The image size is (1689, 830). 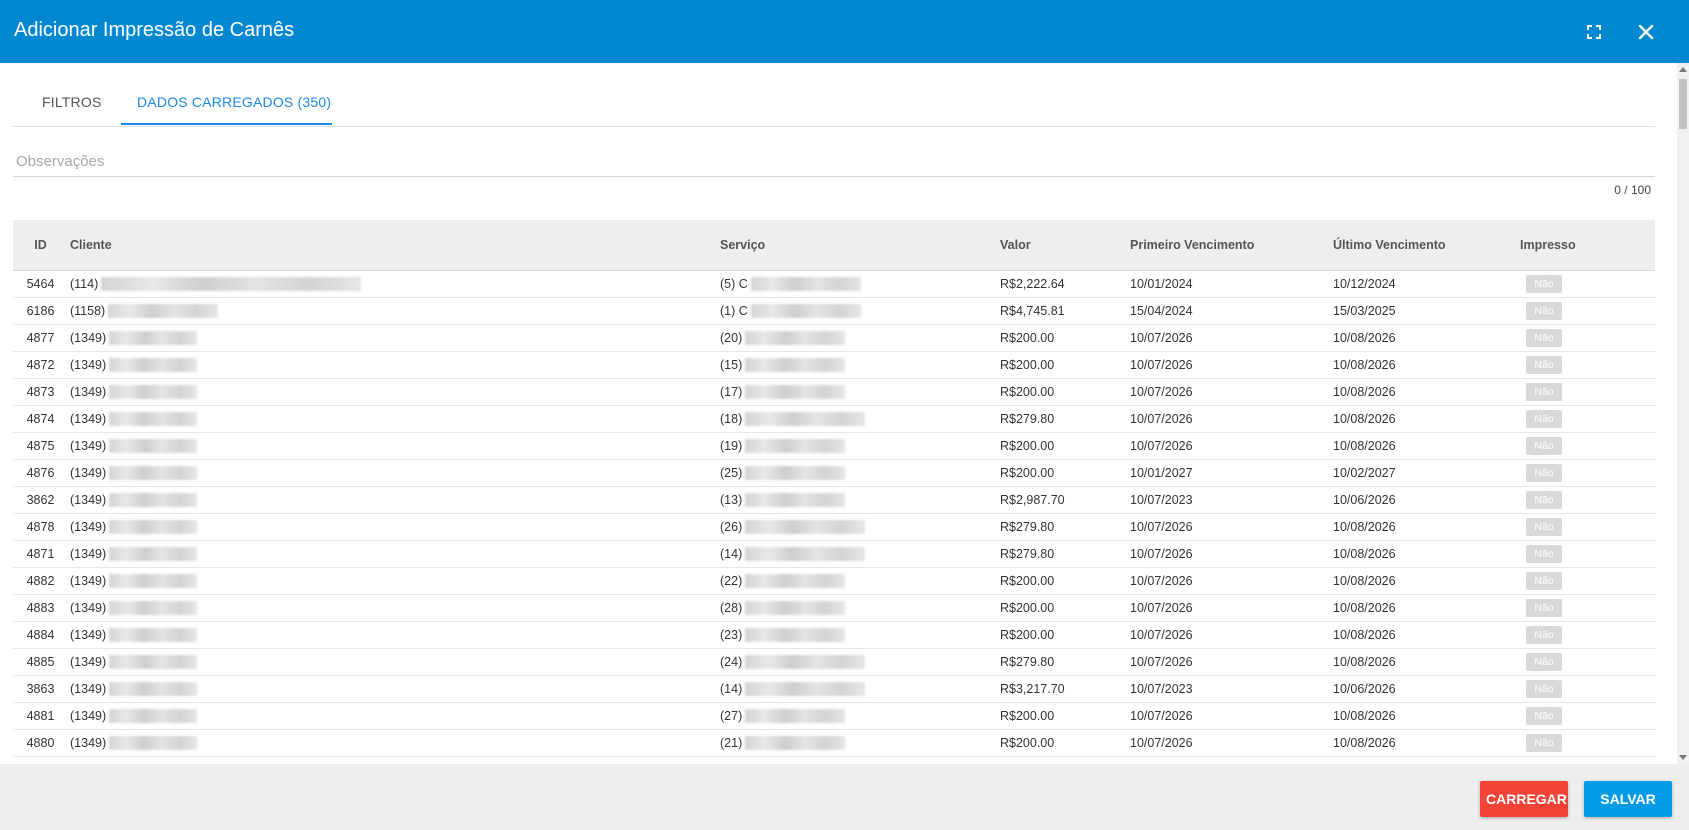 What do you see at coordinates (731, 742) in the screenshot?
I see `cell-servico-text: (21)` at bounding box center [731, 742].